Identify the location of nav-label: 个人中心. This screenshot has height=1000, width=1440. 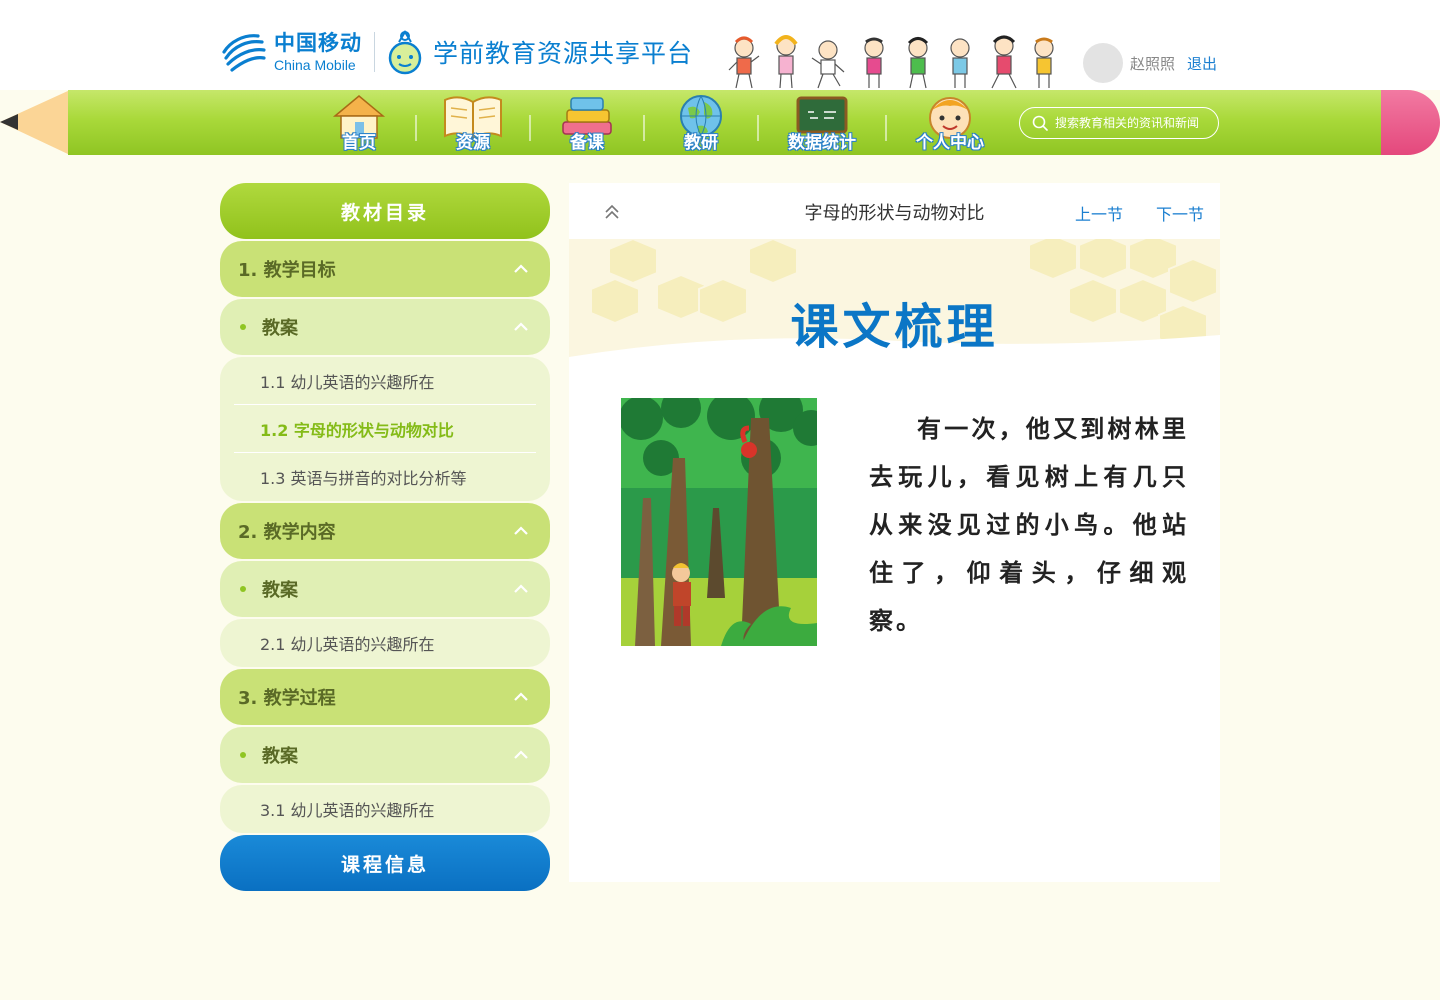
(950, 143).